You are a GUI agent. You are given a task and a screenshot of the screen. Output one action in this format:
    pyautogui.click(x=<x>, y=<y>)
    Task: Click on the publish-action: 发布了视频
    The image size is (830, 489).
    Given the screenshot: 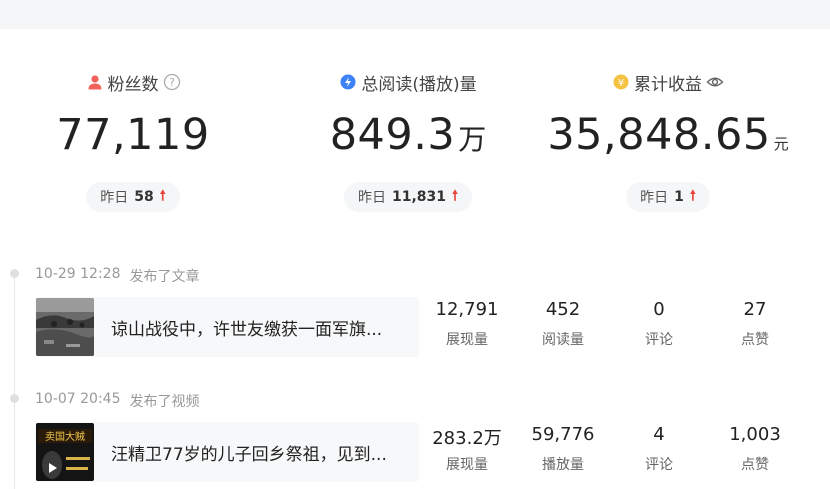 What is the action you would take?
    pyautogui.click(x=164, y=402)
    